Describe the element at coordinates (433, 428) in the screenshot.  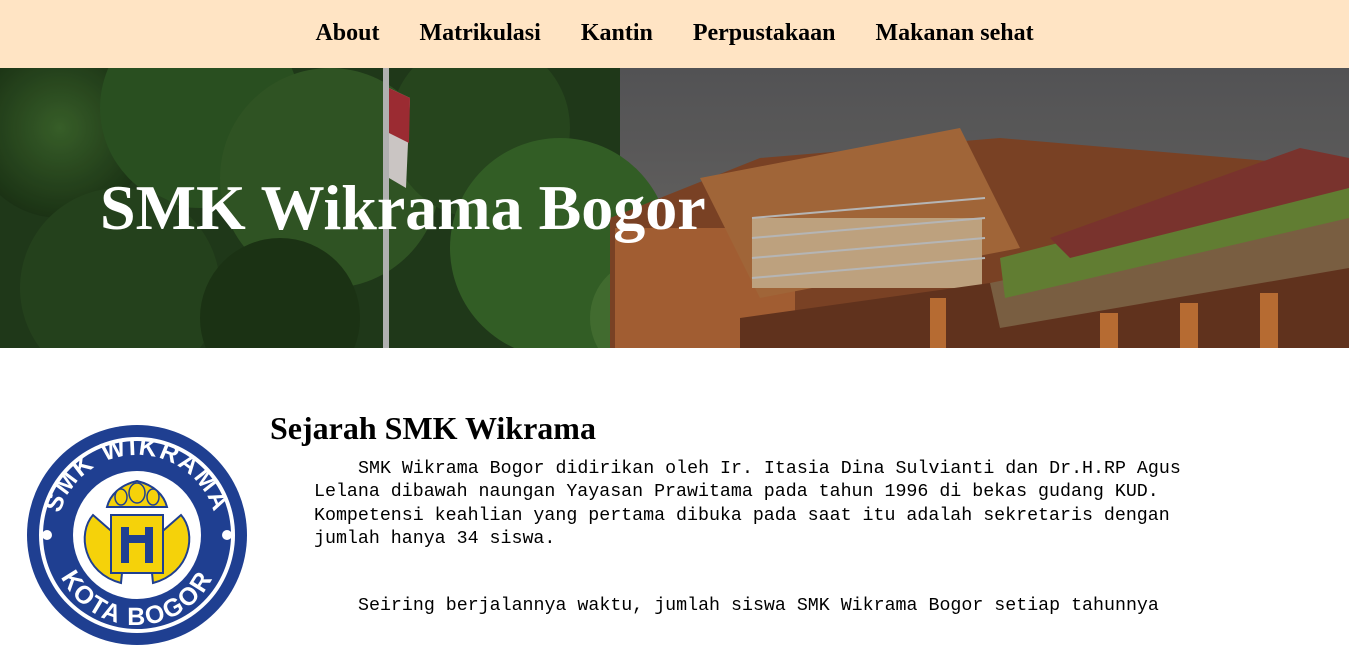
I see `section-heading: Sejarah SMK Wikrama` at that location.